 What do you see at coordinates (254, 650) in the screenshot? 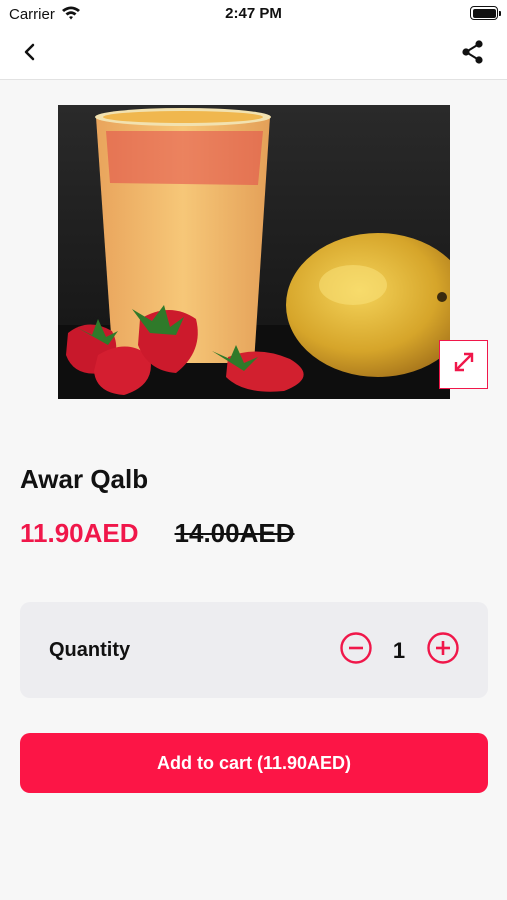
I see `quantity-card: Quantity 1` at bounding box center [254, 650].